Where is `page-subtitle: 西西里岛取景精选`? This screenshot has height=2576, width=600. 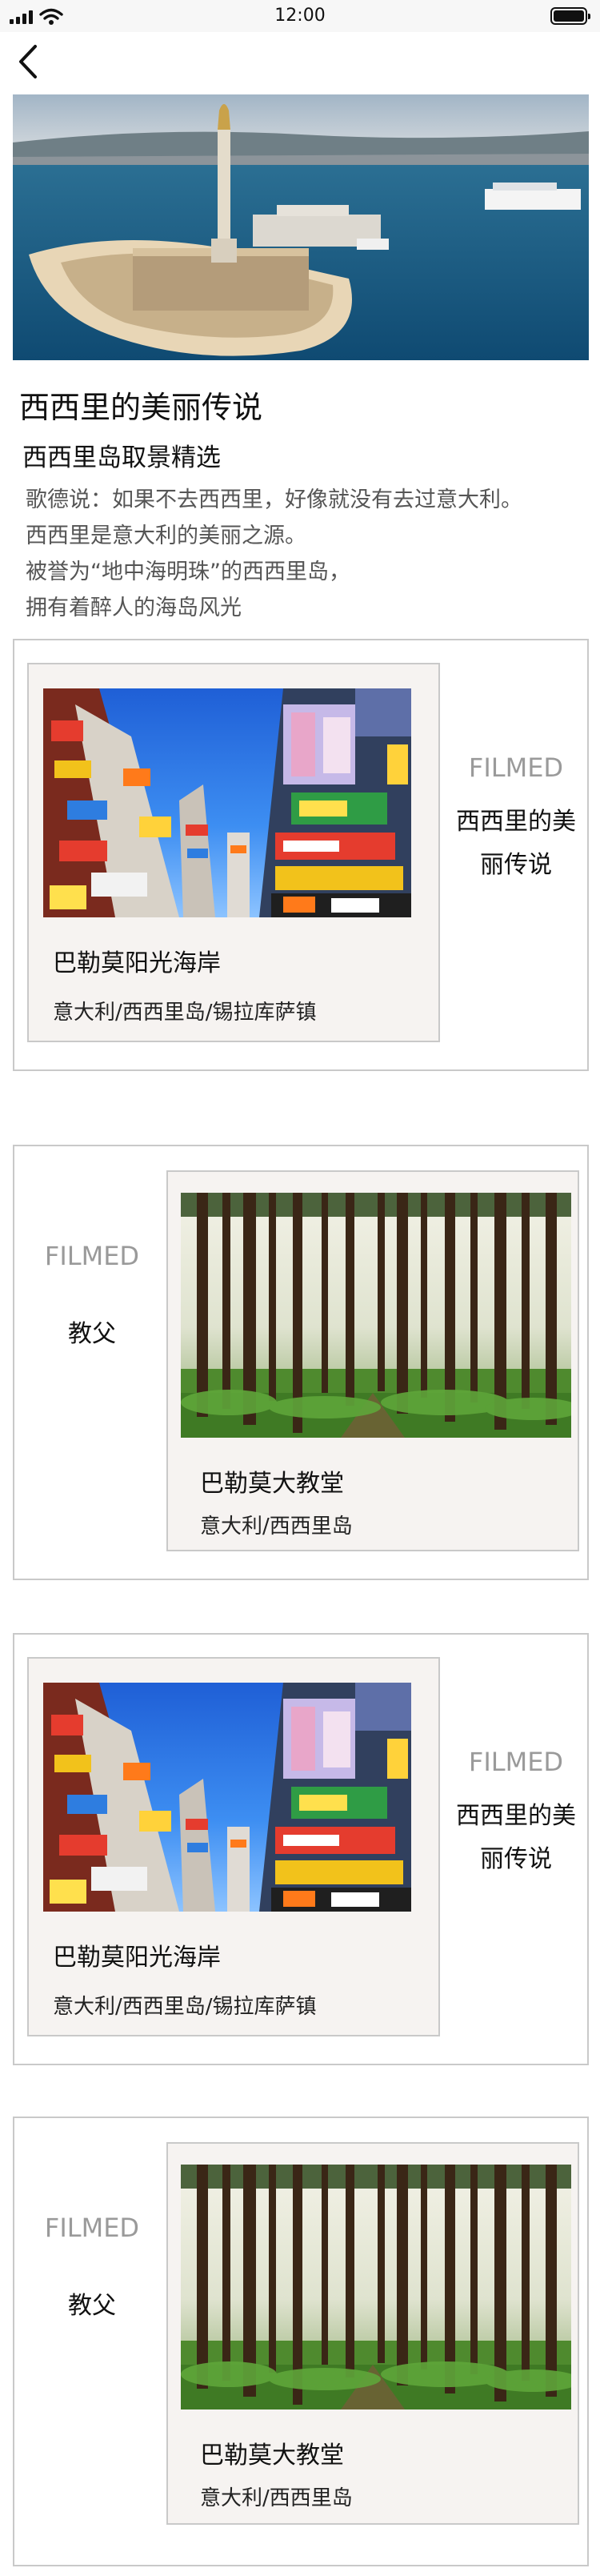 page-subtitle: 西西里岛取景精选 is located at coordinates (121, 457).